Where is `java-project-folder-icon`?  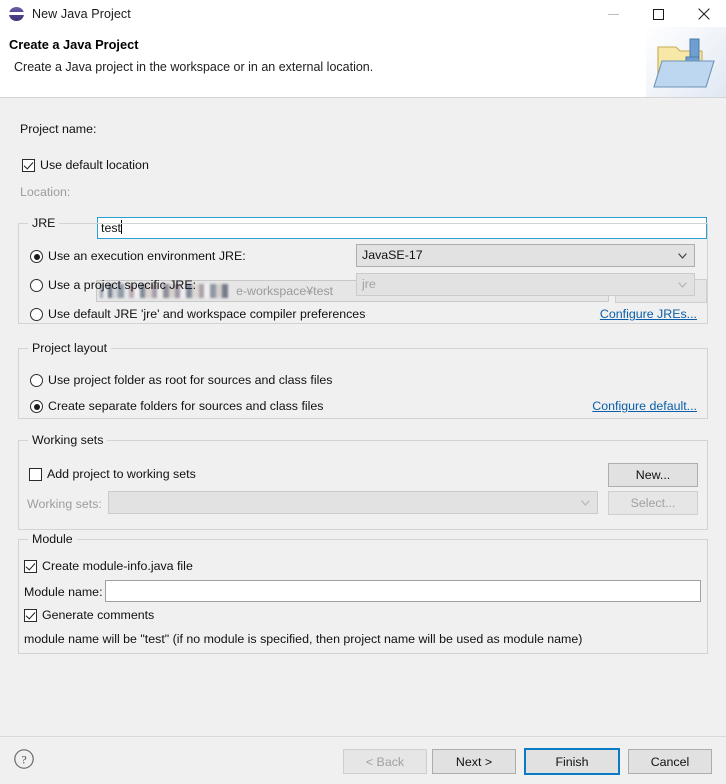
java-project-folder-icon is located at coordinates (686, 62).